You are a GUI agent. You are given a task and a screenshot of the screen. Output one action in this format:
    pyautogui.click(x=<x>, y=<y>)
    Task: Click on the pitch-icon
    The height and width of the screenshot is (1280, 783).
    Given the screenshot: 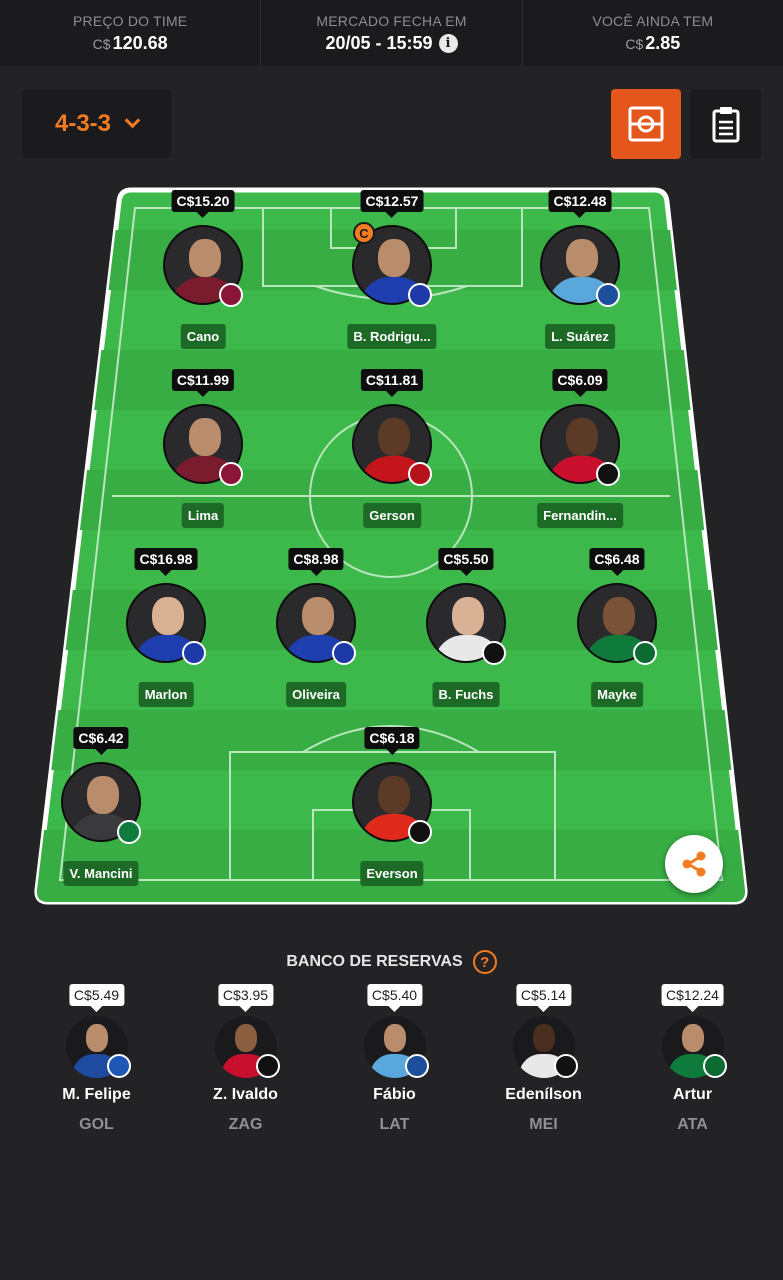 What is the action you would take?
    pyautogui.click(x=646, y=124)
    